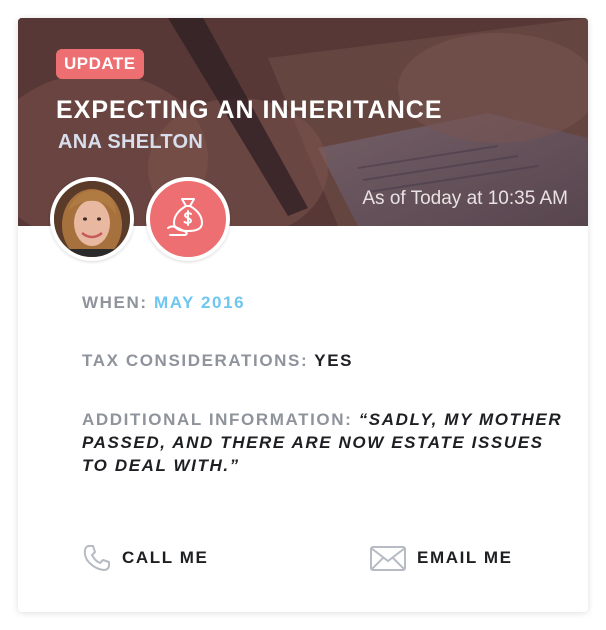  I want to click on category-badge, so click(188, 219).